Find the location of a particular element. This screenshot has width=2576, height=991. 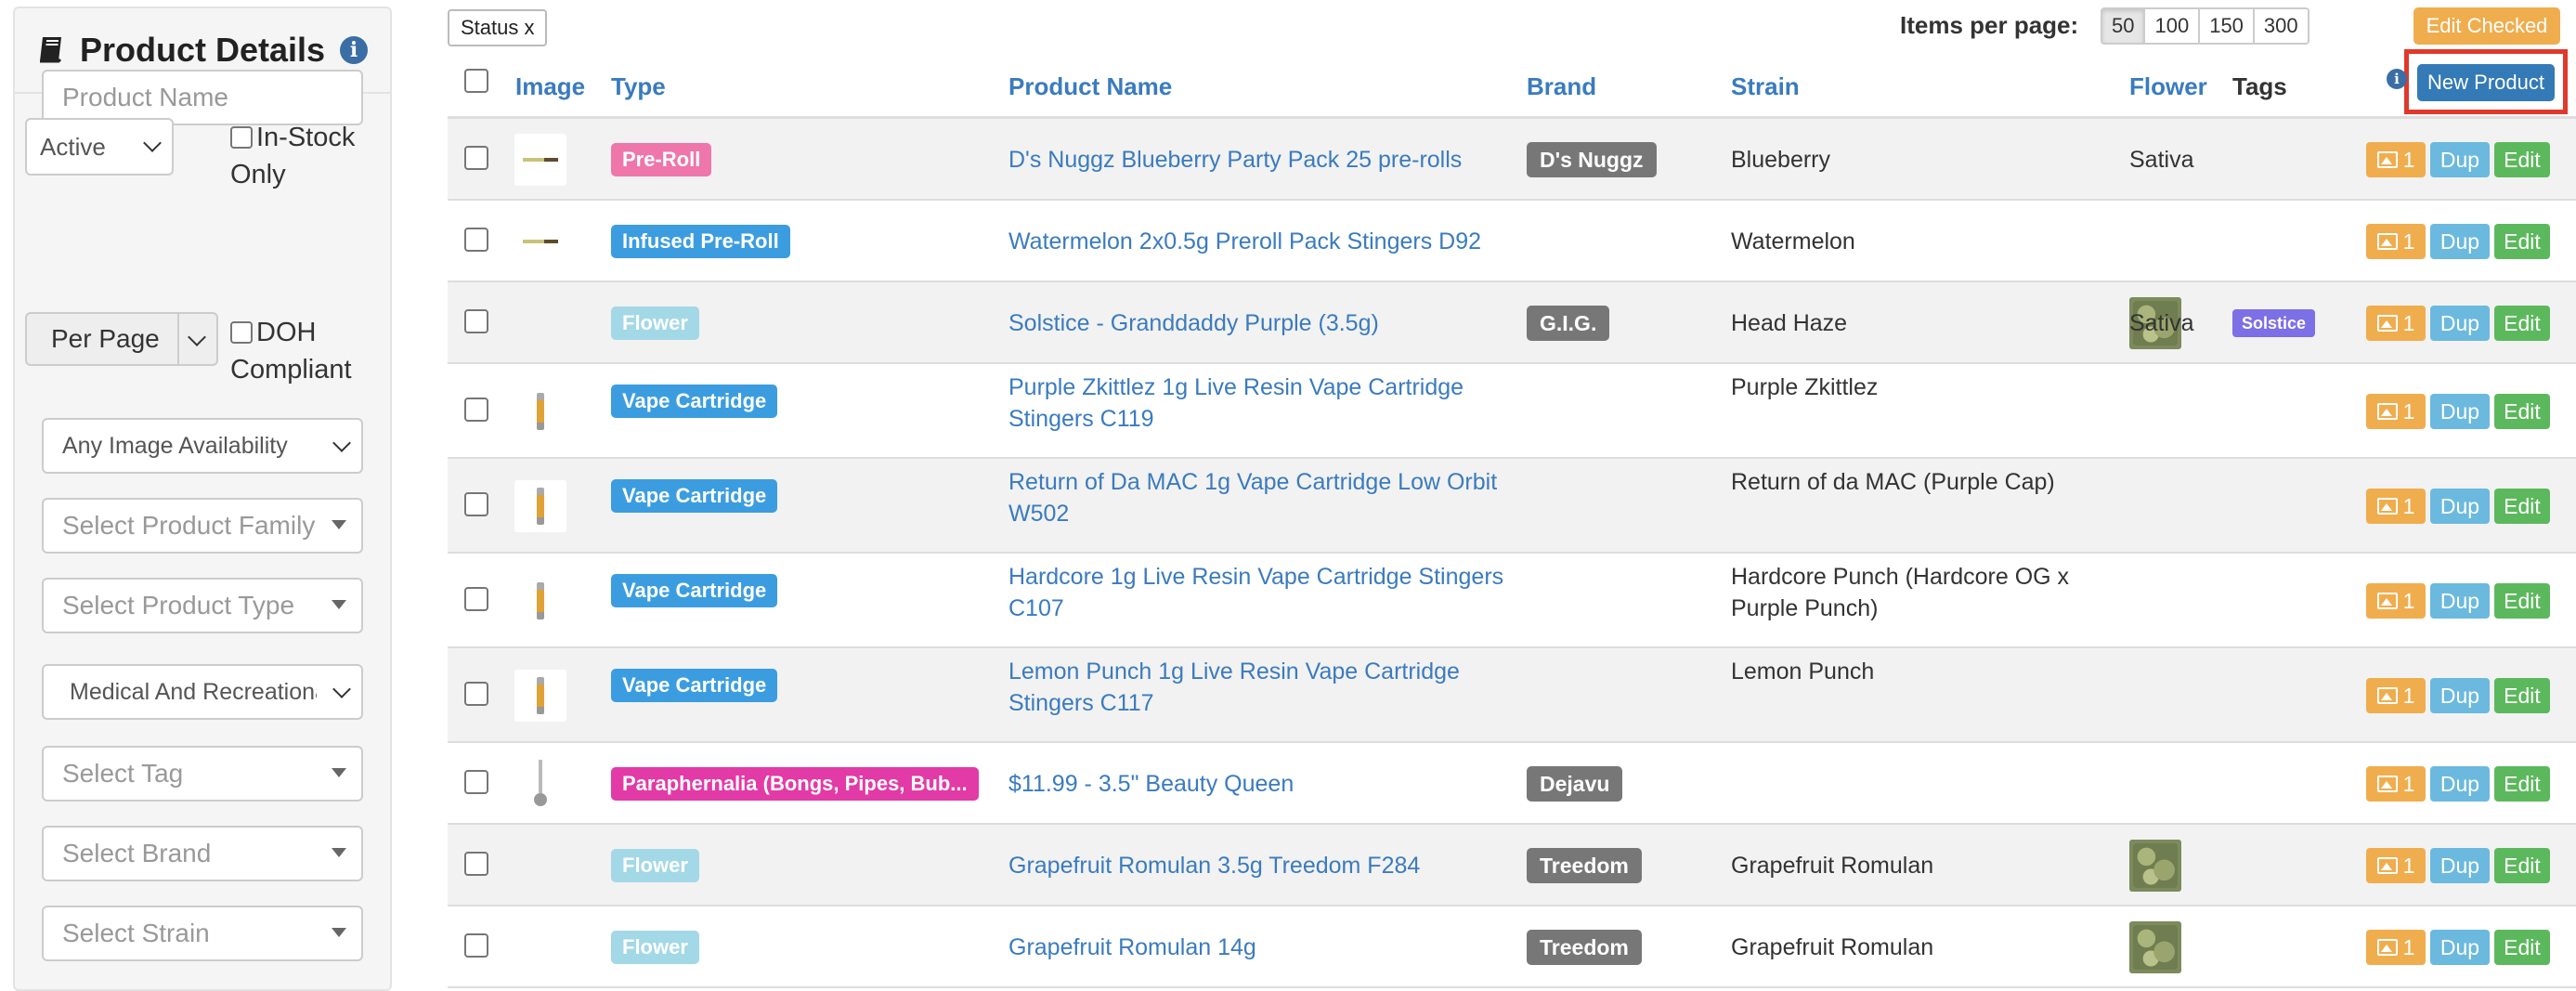

select-all-checkbox is located at coordinates (478, 82).